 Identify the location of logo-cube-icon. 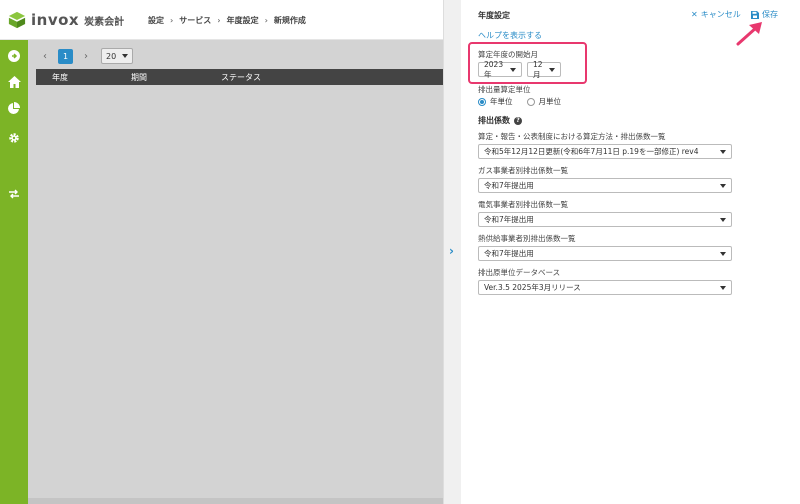
(17, 20).